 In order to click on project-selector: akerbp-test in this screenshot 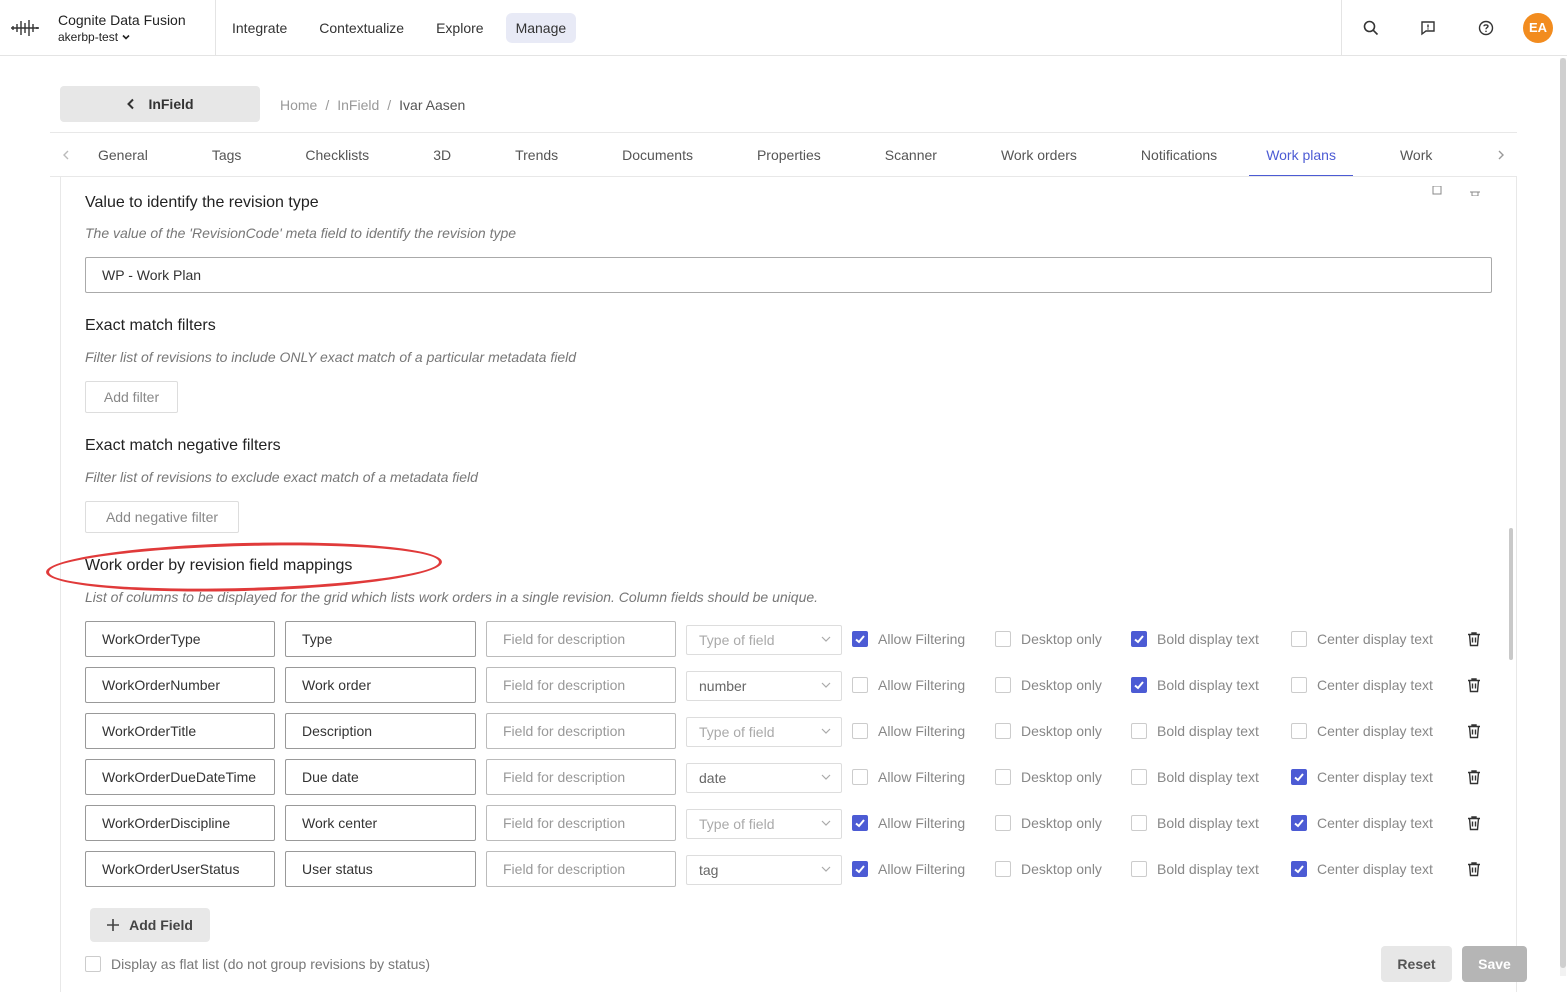, I will do `click(122, 37)`.